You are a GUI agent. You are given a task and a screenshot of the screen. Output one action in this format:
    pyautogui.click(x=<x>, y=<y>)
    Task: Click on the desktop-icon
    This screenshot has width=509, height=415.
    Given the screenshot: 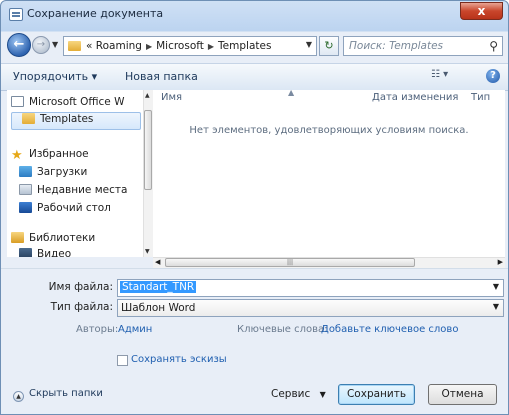 What is the action you would take?
    pyautogui.click(x=25, y=207)
    